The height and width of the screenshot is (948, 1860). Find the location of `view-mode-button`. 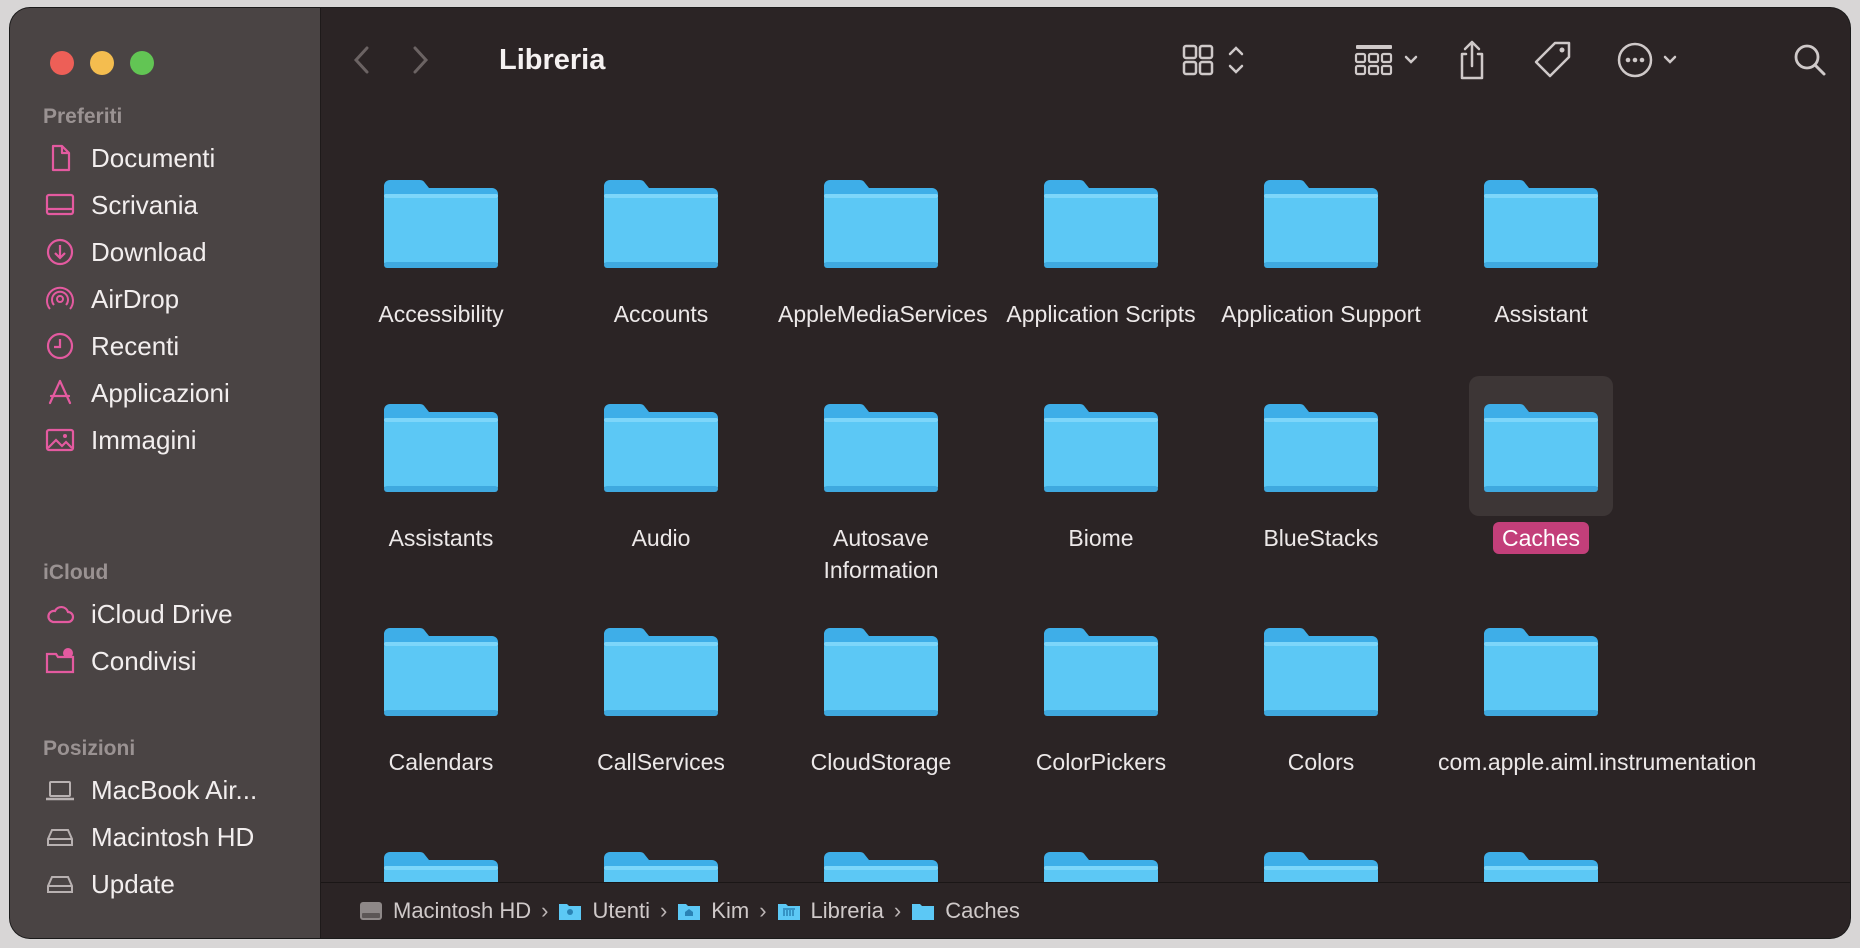

view-mode-button is located at coordinates (1217, 60).